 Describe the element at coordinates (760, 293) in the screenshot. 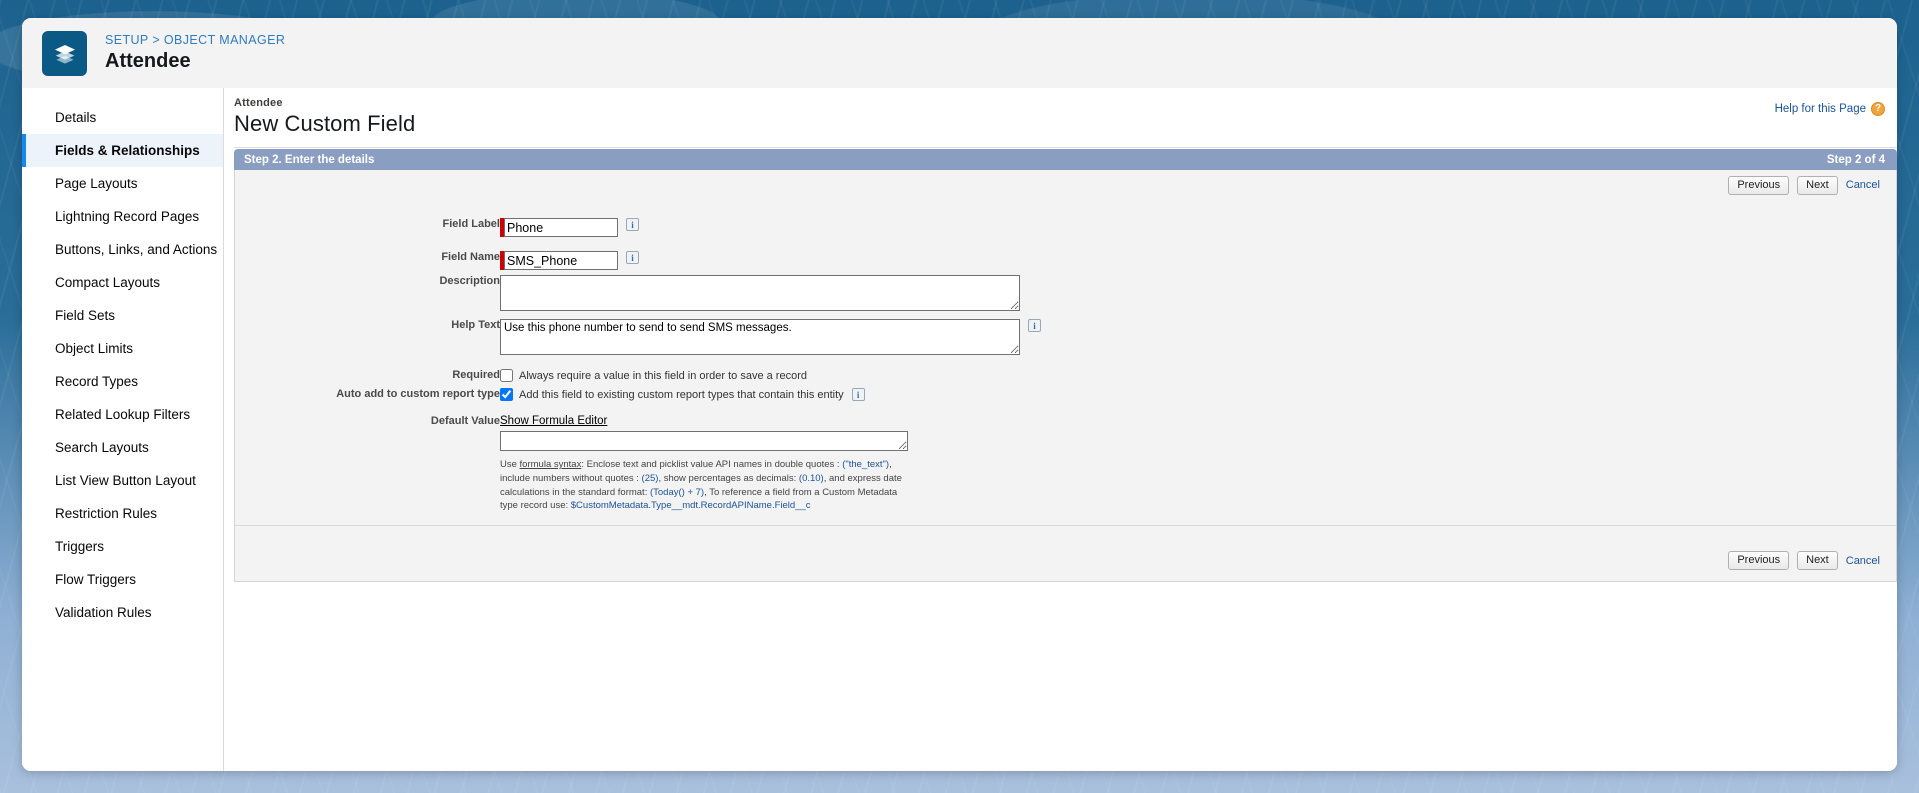

I see `description-textarea` at that location.